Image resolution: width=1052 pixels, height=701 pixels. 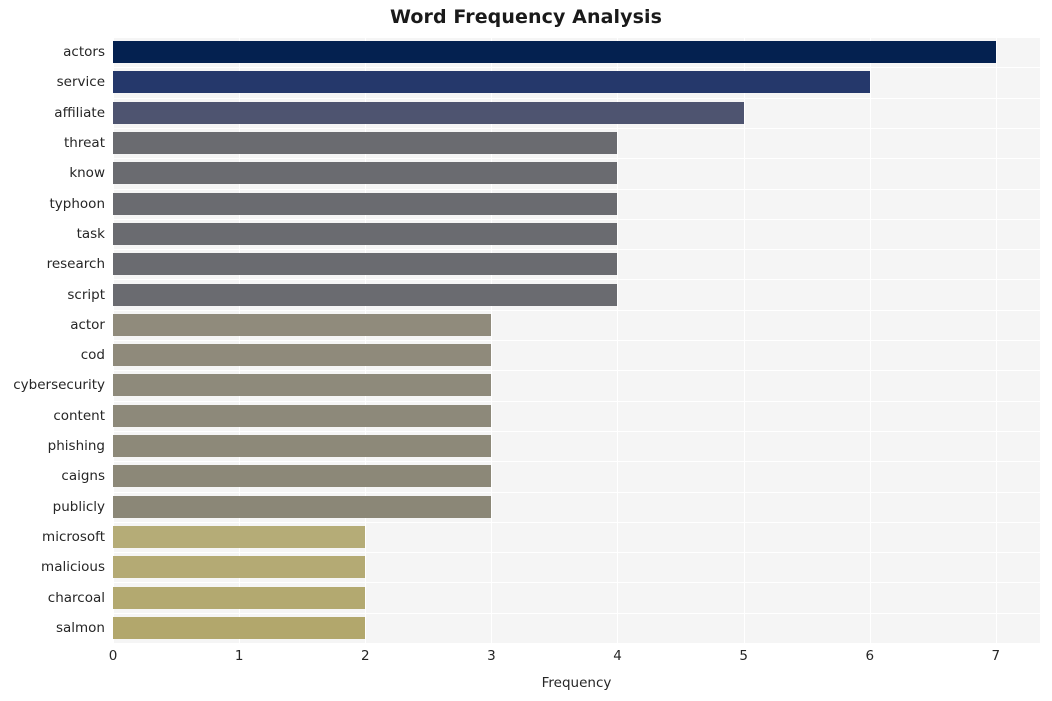 What do you see at coordinates (77, 203) in the screenshot?
I see `y-tick-label: typhoon` at bounding box center [77, 203].